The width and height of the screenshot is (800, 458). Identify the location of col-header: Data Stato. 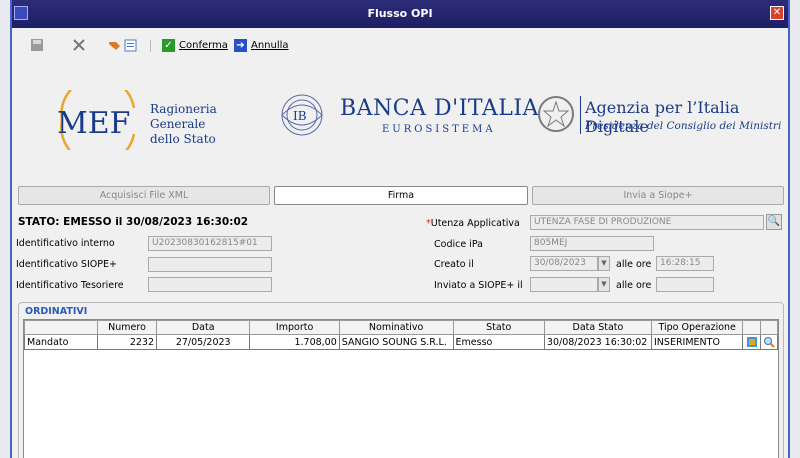
(598, 327).